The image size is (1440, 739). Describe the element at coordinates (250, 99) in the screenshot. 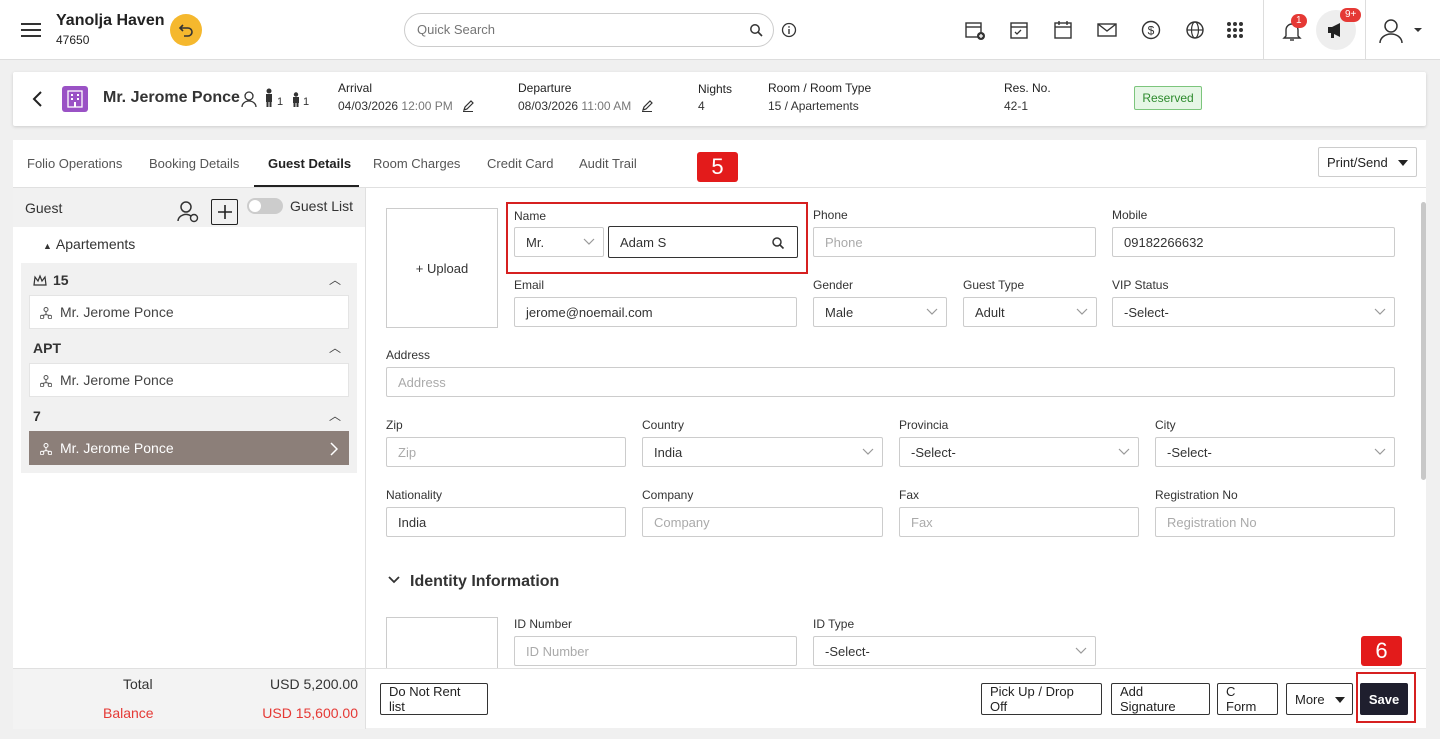

I see `guest-profile-icon` at that location.